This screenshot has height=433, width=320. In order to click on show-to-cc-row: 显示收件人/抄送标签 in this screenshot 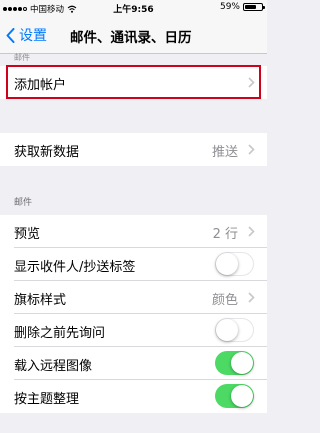, I will do `click(133, 264)`.